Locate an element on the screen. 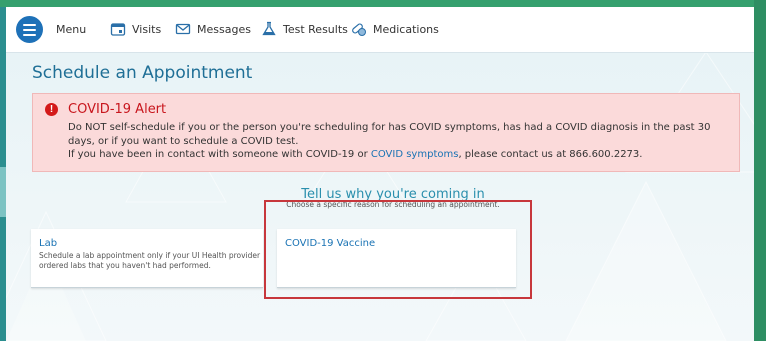 This screenshot has width=766, height=341. card-title: Lab is located at coordinates (48, 243).